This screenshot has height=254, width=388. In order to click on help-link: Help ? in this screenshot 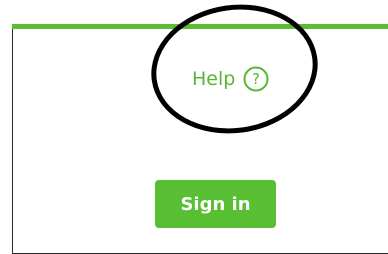, I will do `click(230, 79)`.